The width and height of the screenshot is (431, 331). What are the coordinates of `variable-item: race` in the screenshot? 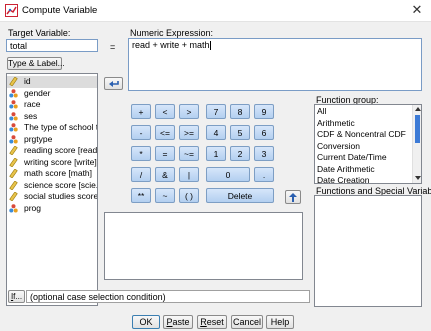 It's located at (52, 105).